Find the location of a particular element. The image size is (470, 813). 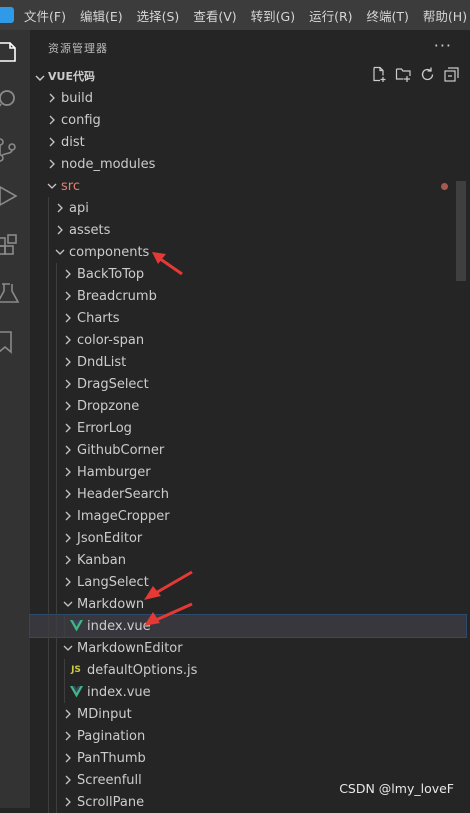

tree-folder: Breadcrumb is located at coordinates (248, 296).